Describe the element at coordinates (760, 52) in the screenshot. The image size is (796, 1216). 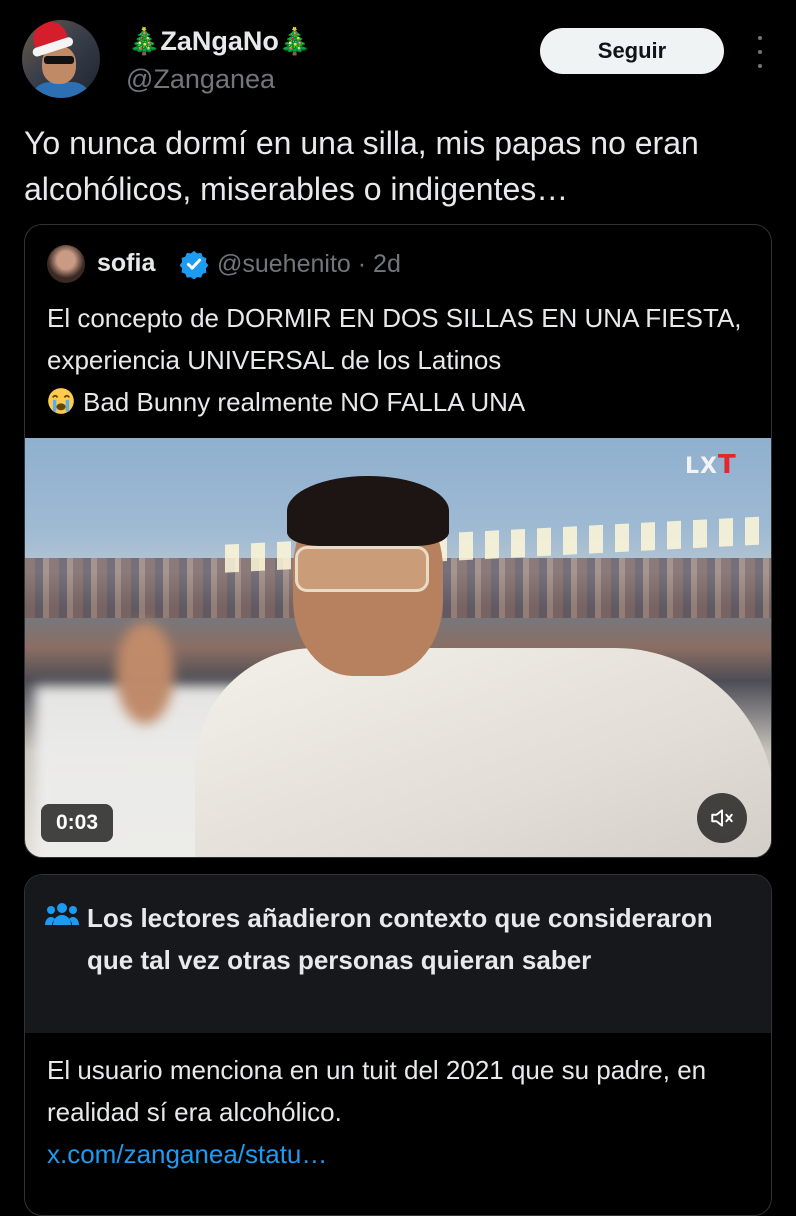
I see `more-icon` at that location.